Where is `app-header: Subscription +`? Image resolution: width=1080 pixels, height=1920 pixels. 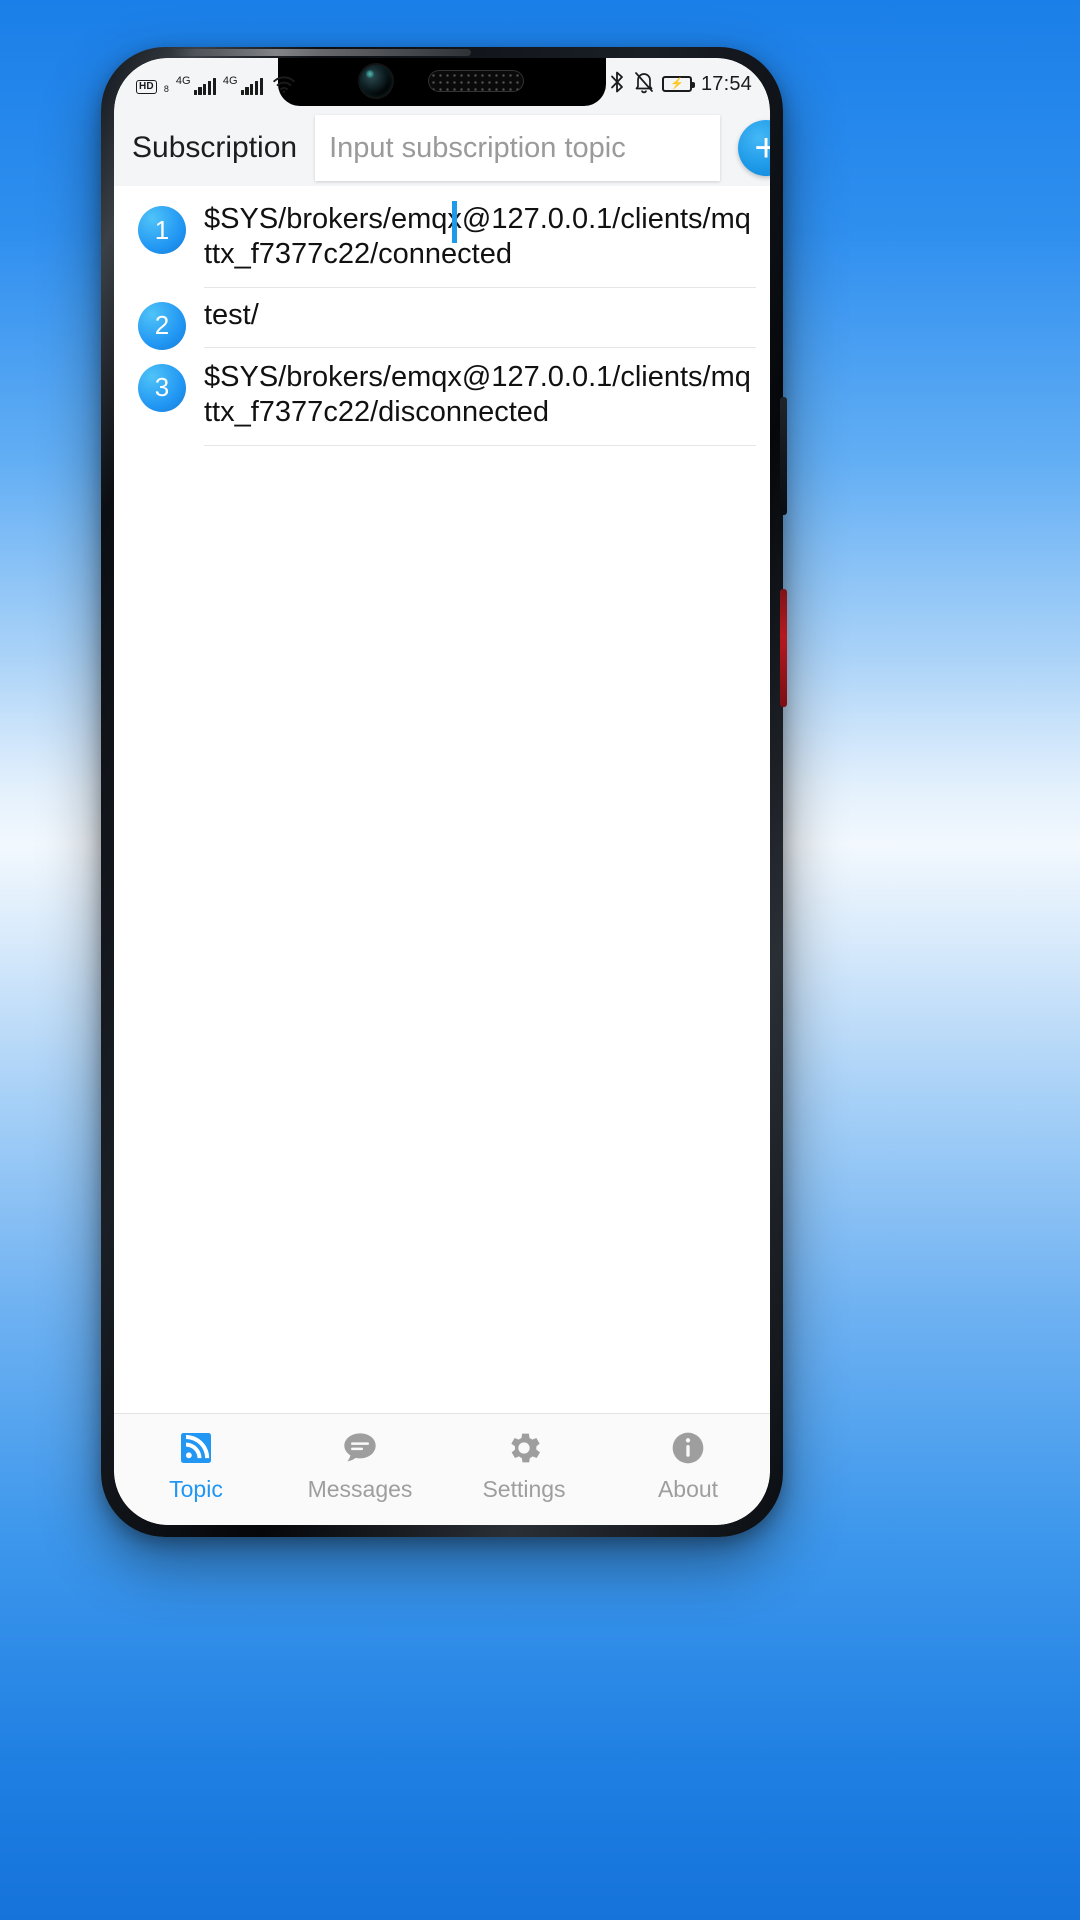 app-header: Subscription + is located at coordinates (442, 148).